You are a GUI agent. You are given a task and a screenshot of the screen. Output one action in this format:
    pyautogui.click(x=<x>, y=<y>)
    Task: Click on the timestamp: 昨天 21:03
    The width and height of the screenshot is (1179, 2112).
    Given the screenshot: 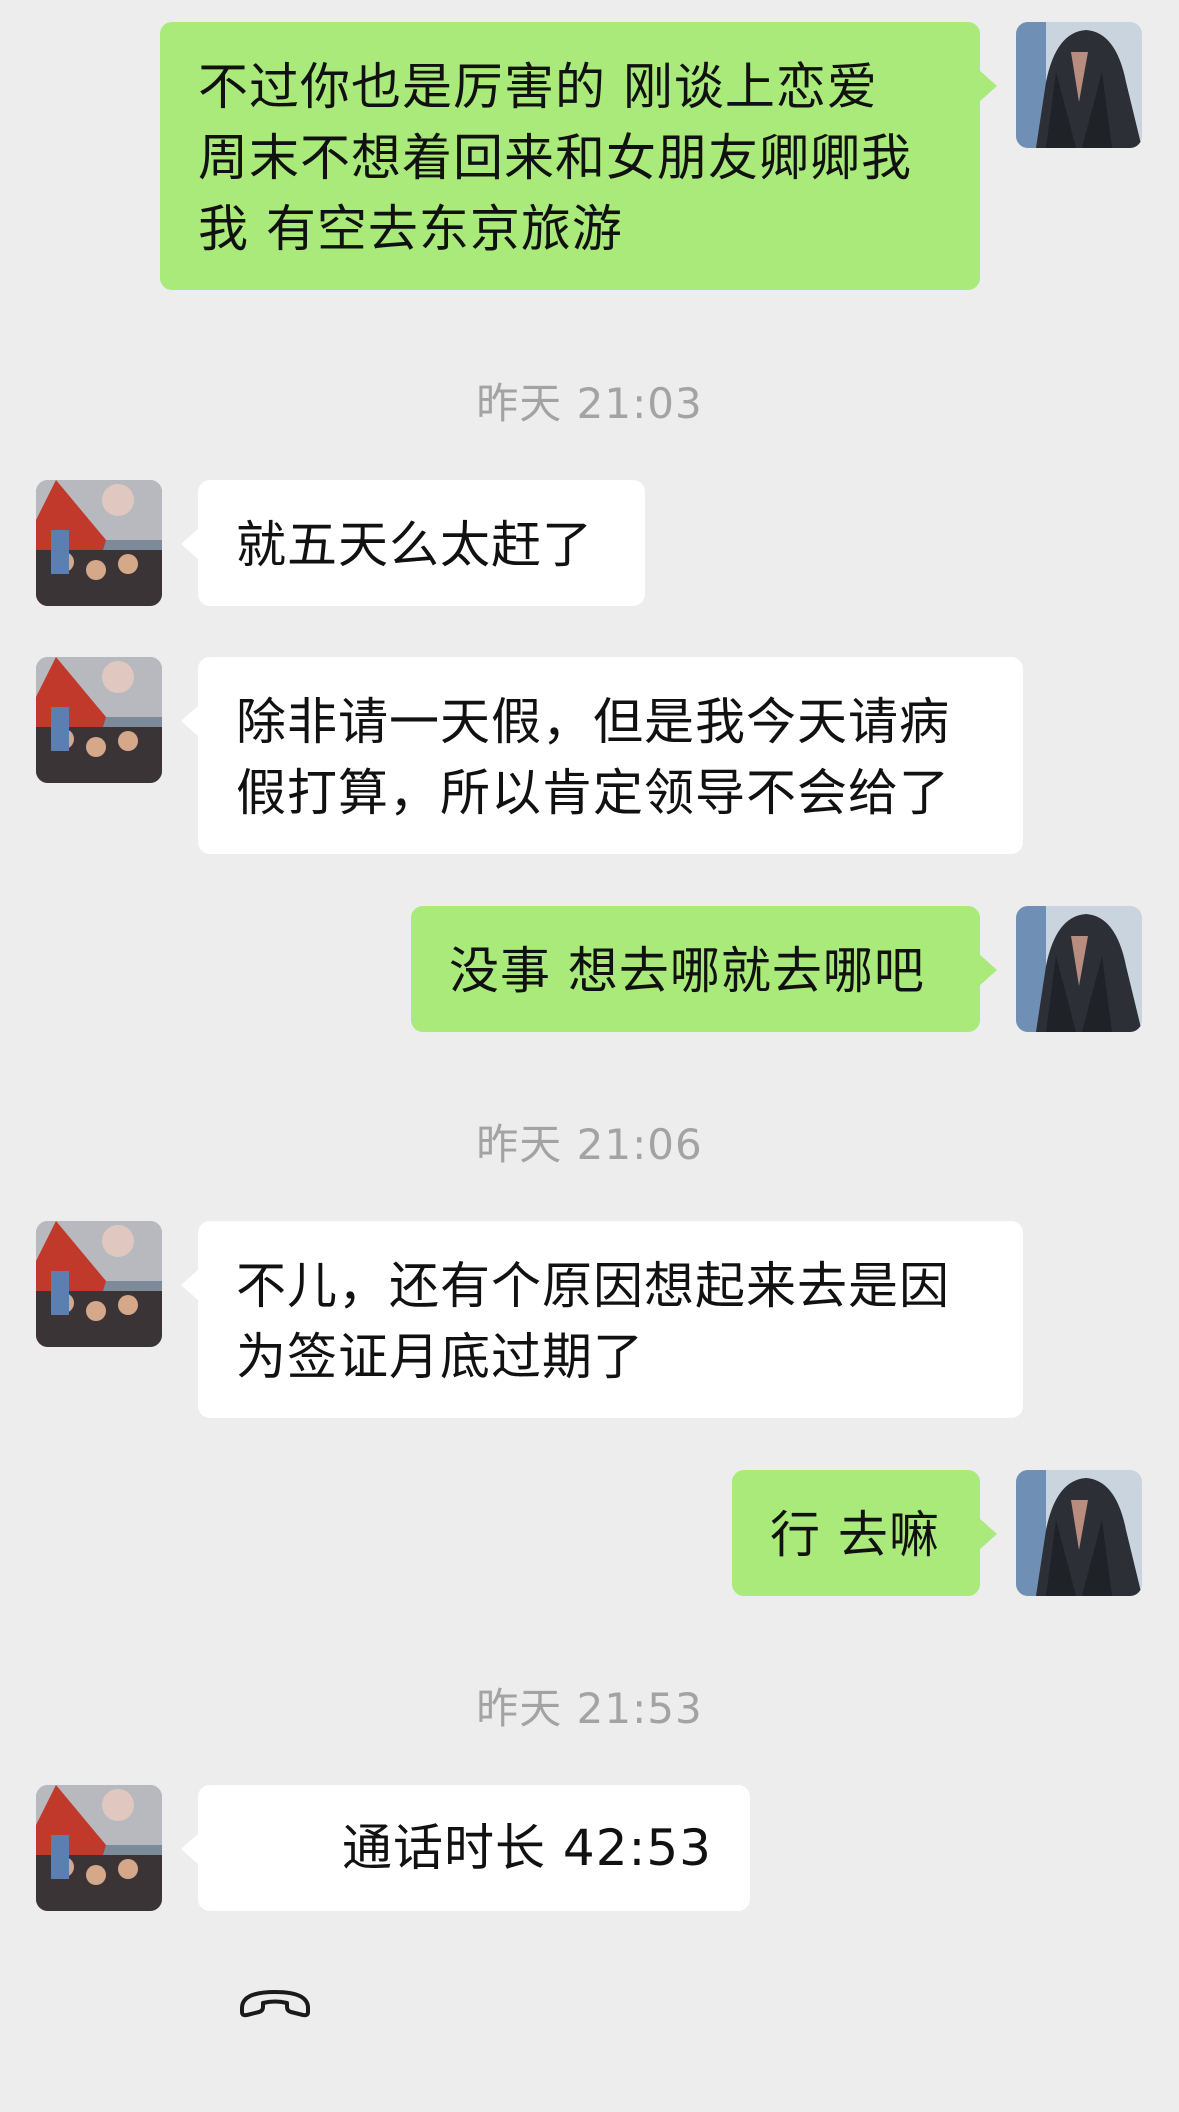 What is the action you would take?
    pyautogui.click(x=589, y=403)
    